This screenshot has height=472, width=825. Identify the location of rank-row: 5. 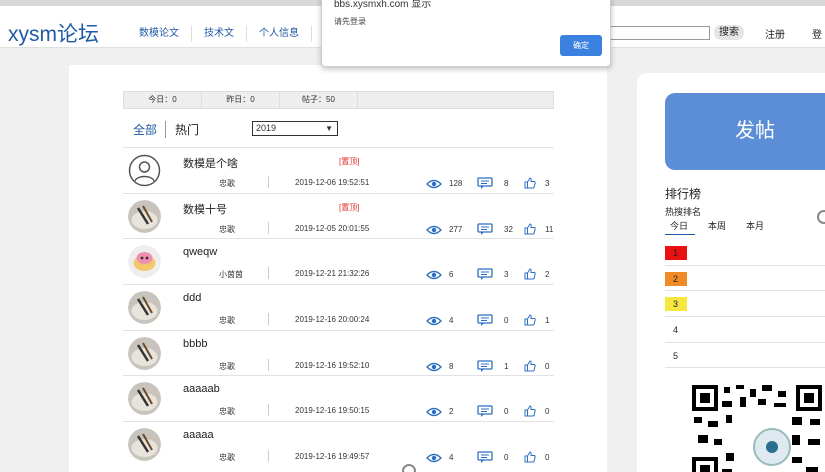
(745, 356).